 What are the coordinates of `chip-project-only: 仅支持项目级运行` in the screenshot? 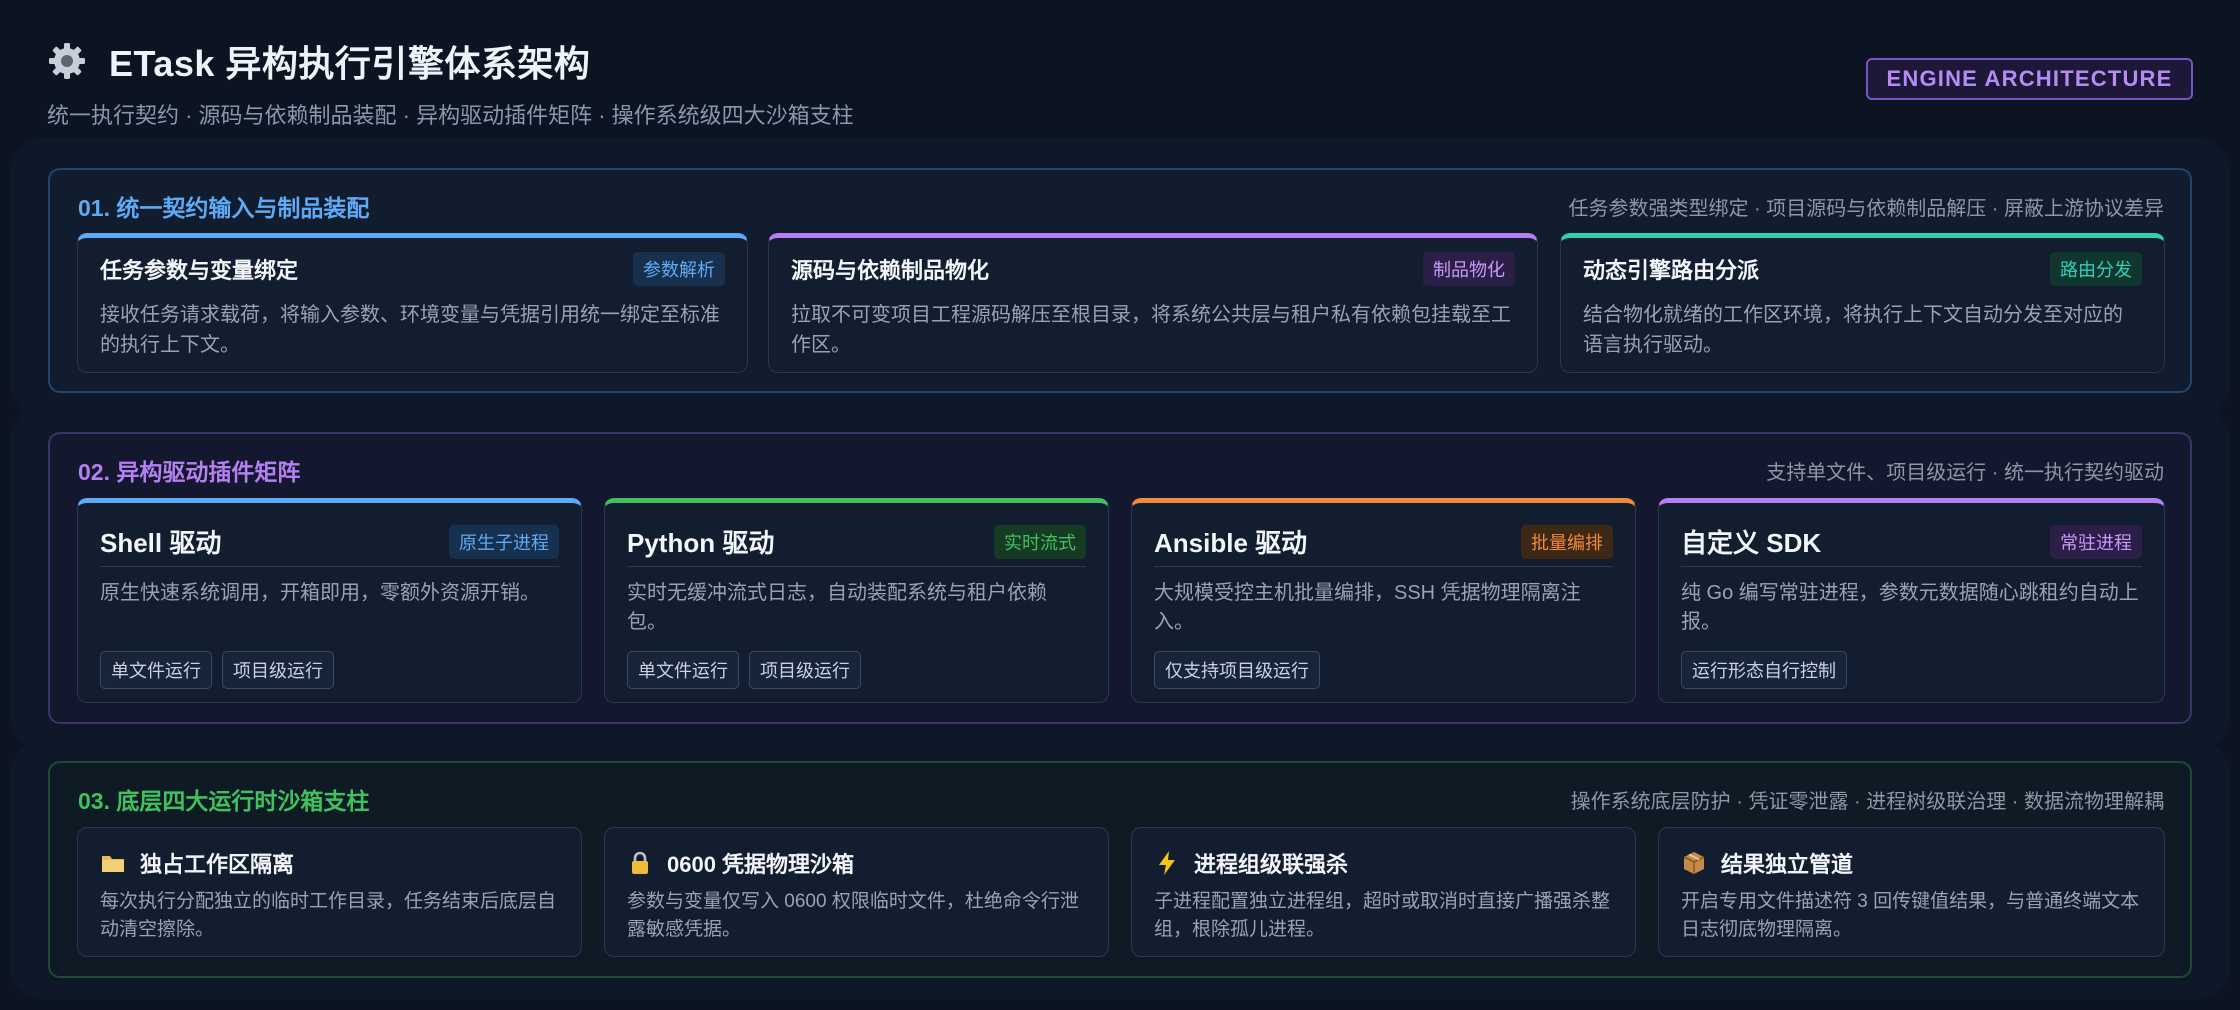 It's located at (1237, 670).